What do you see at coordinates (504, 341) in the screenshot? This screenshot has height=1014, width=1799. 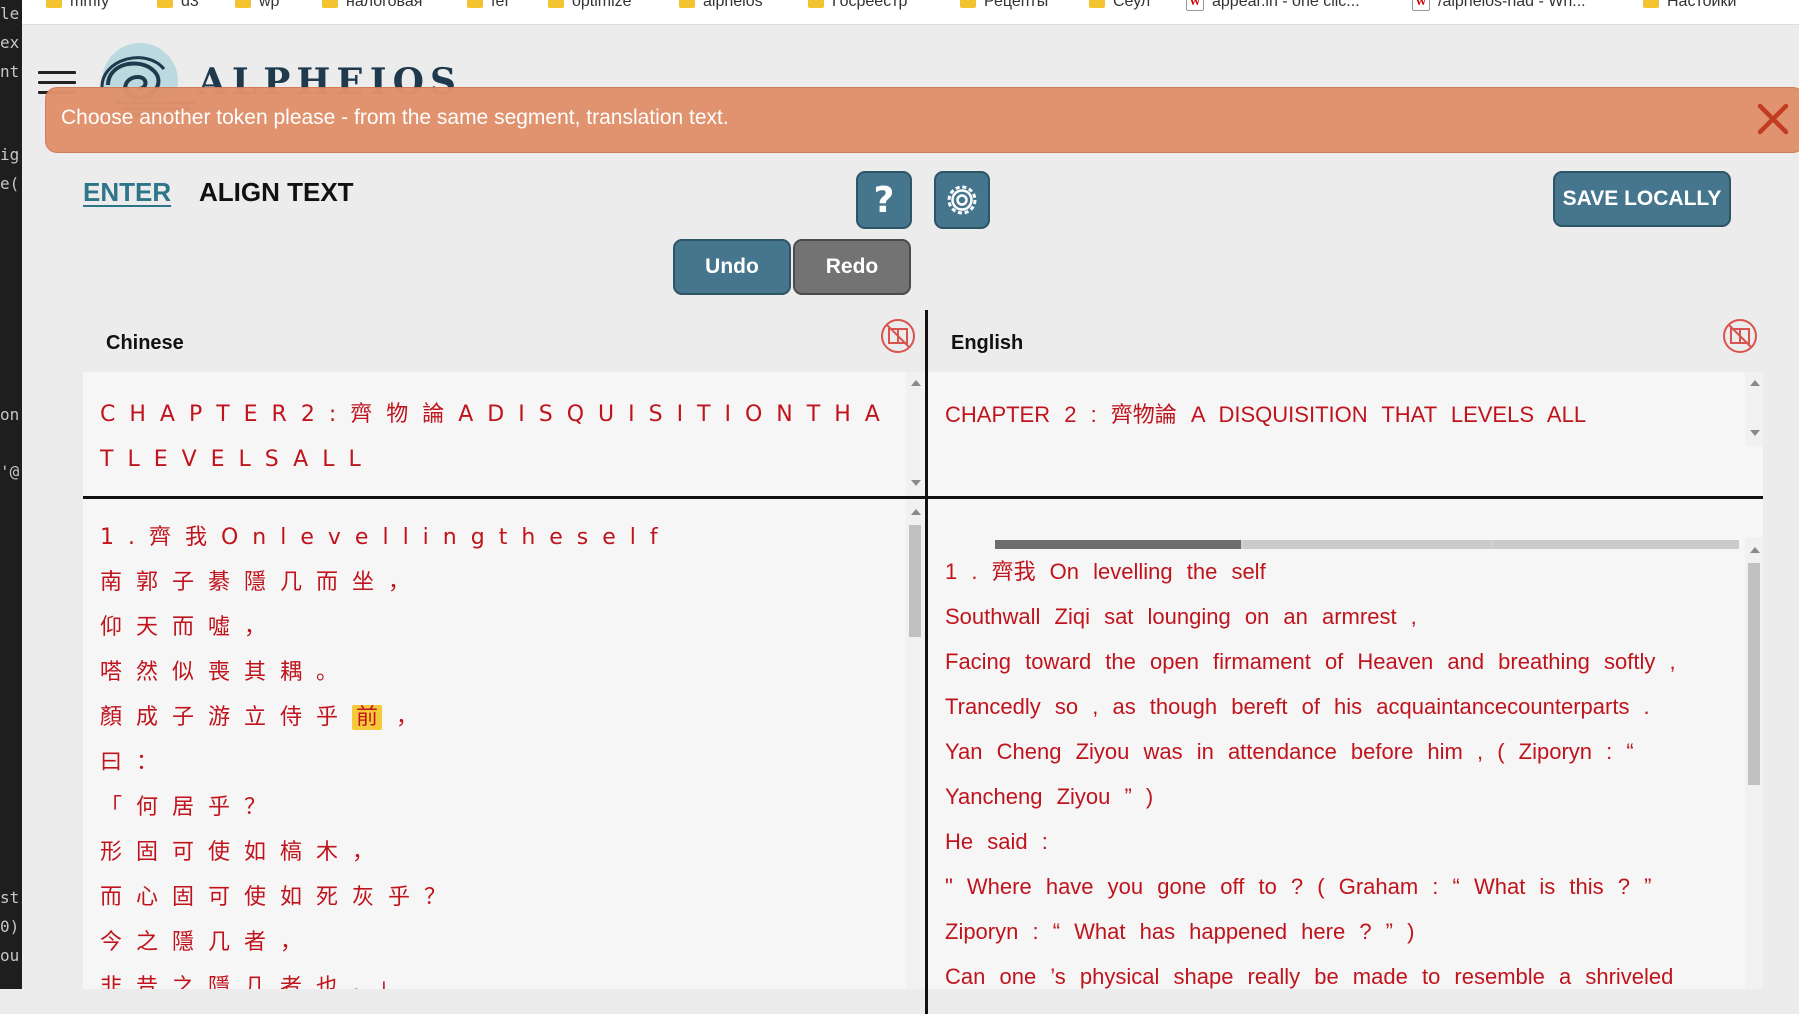 I see `source-panel-header: Chinese` at bounding box center [504, 341].